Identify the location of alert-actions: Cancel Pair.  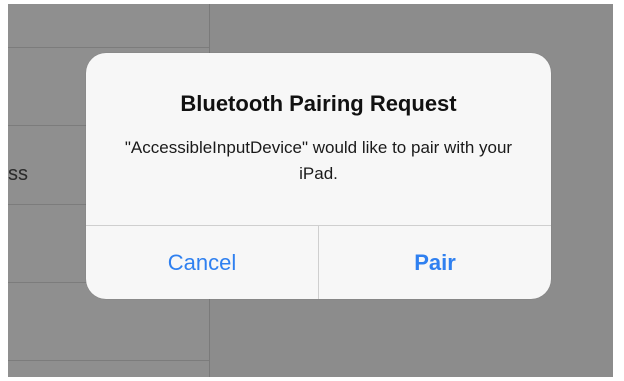
(318, 262).